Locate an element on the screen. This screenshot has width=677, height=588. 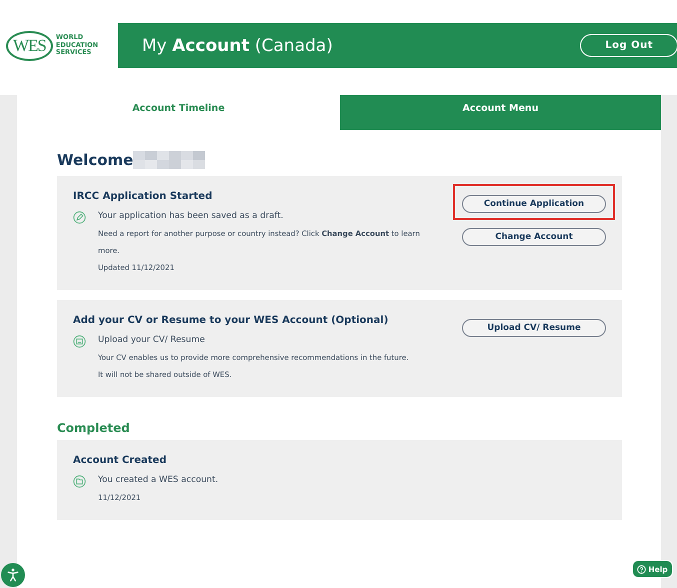
action-button: Continue Application is located at coordinates (534, 204).